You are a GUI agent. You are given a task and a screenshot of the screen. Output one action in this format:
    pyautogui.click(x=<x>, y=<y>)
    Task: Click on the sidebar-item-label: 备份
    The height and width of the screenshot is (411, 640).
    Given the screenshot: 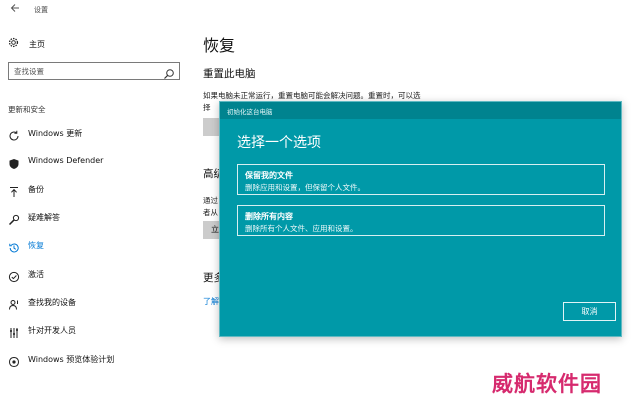 What is the action you would take?
    pyautogui.click(x=36, y=189)
    